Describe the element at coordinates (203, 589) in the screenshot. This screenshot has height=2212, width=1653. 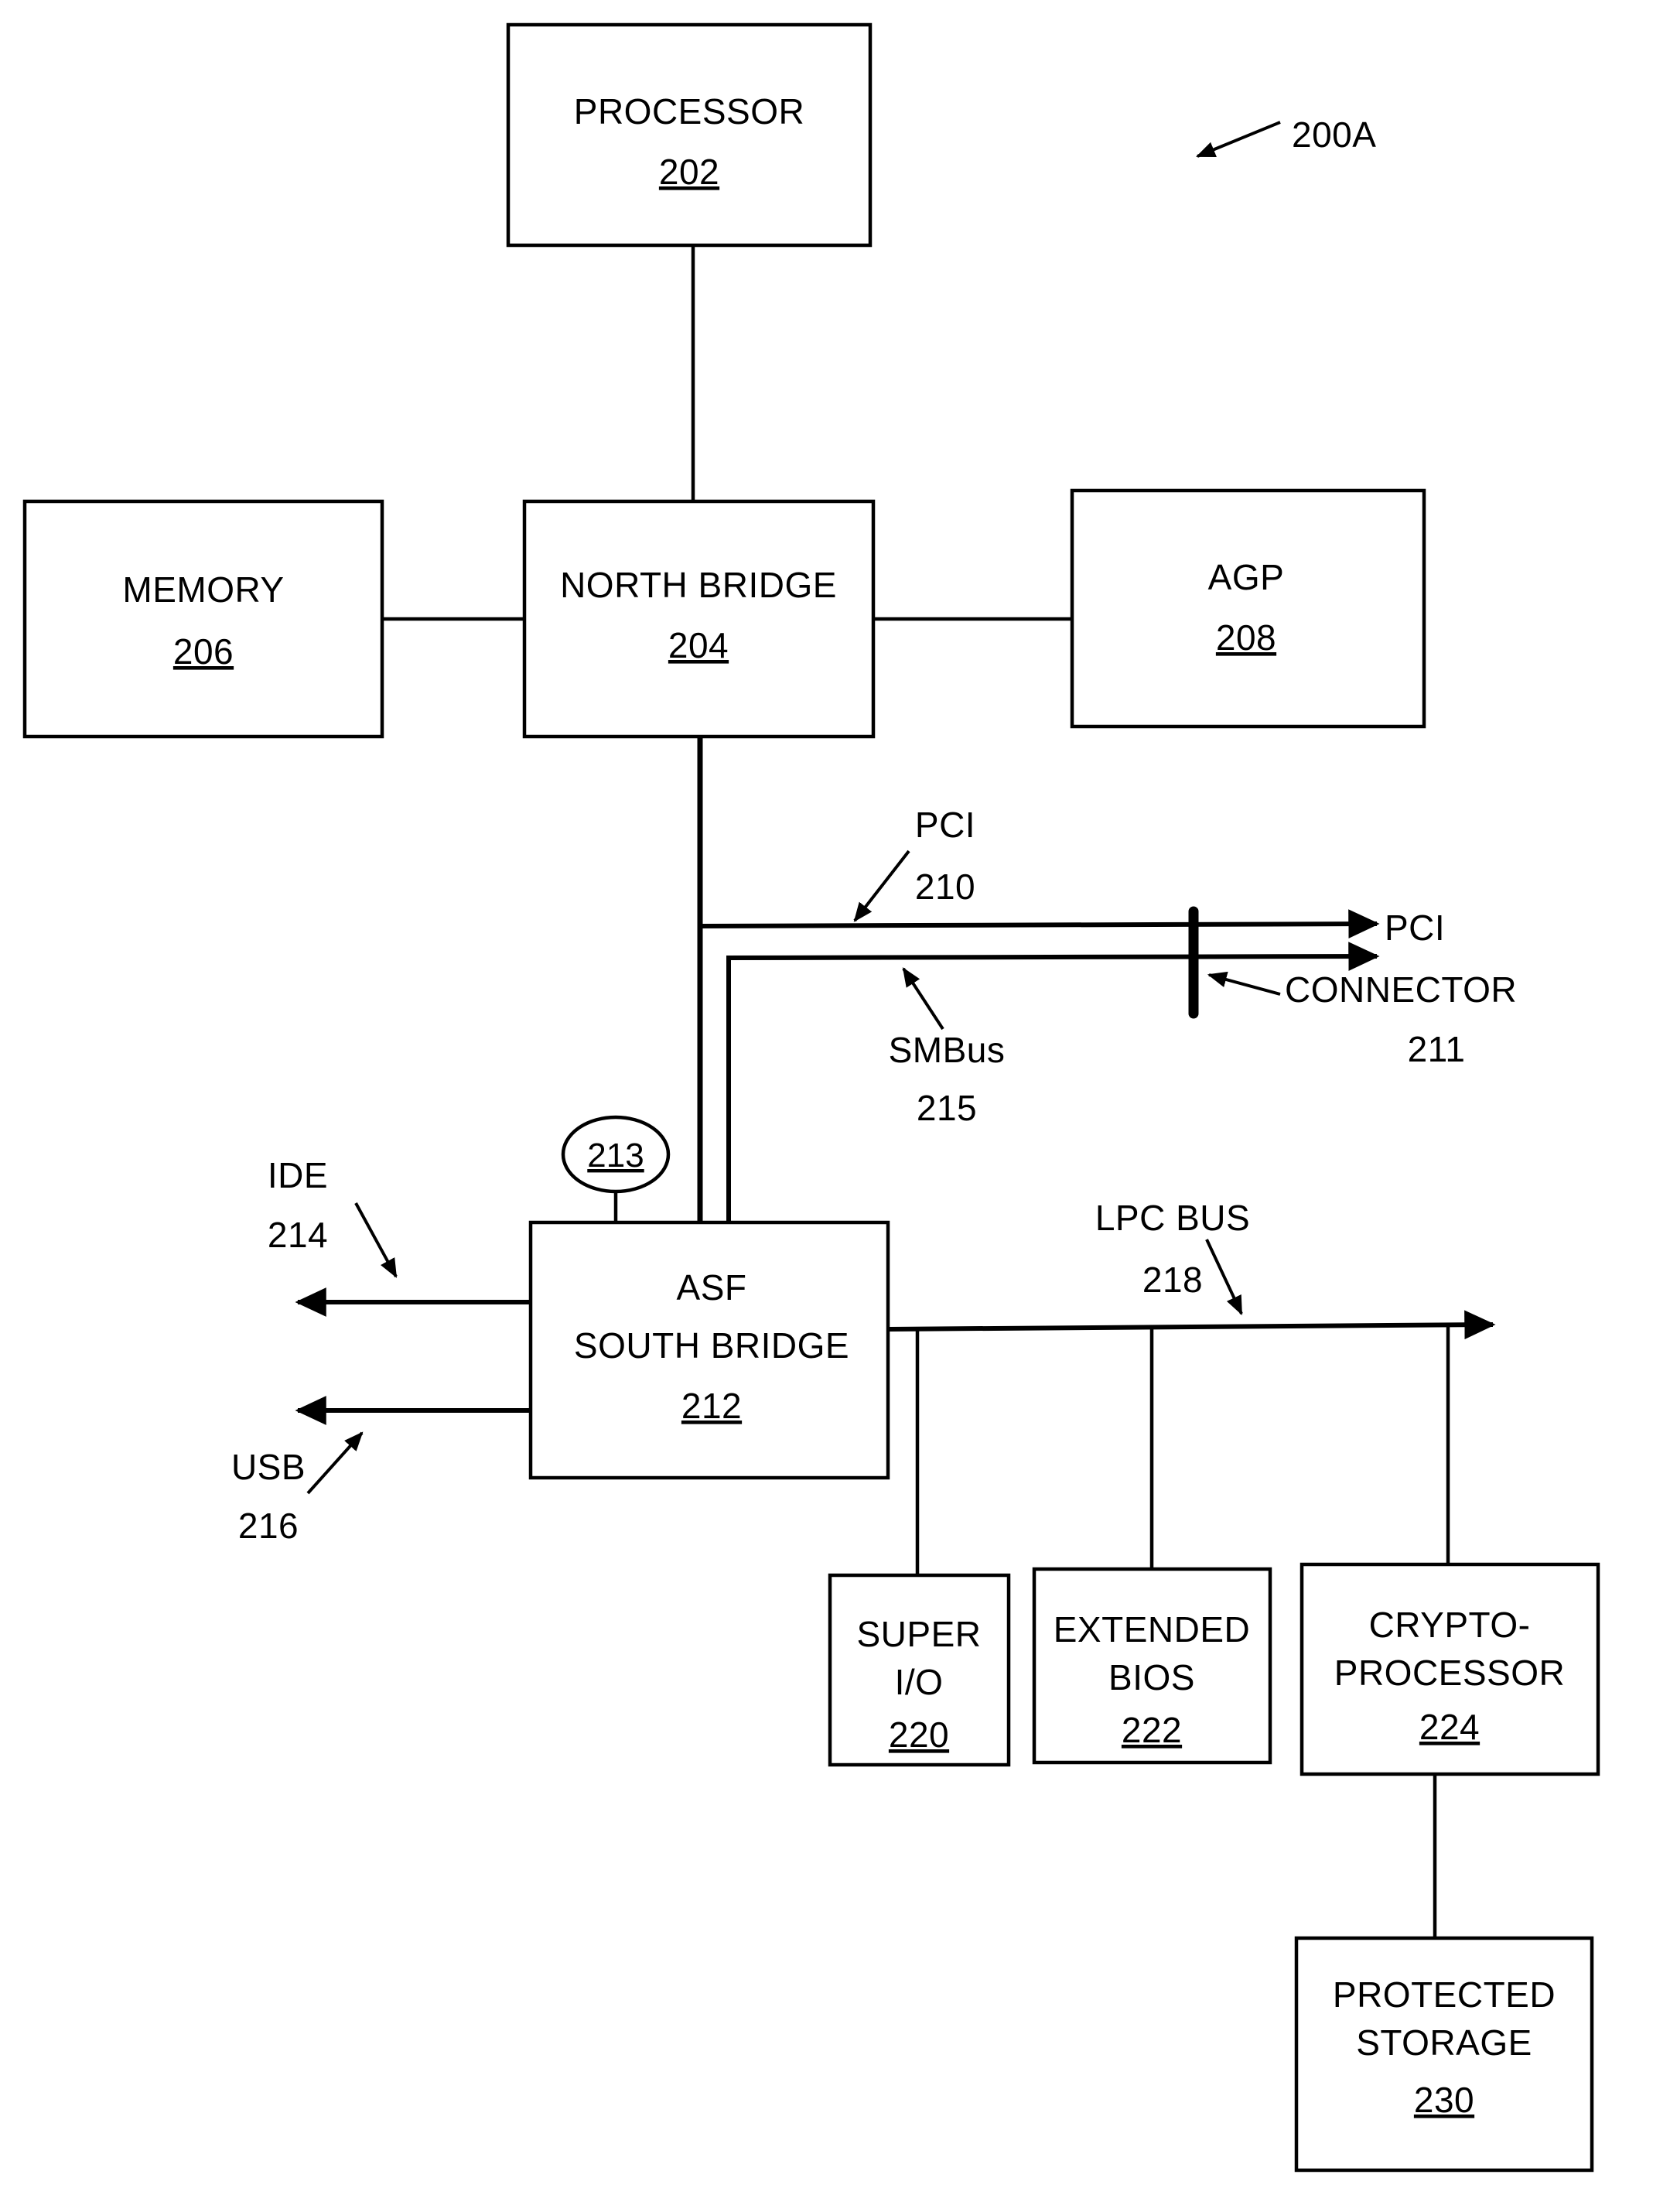
I see `box-memory-title: MEMORY` at that location.